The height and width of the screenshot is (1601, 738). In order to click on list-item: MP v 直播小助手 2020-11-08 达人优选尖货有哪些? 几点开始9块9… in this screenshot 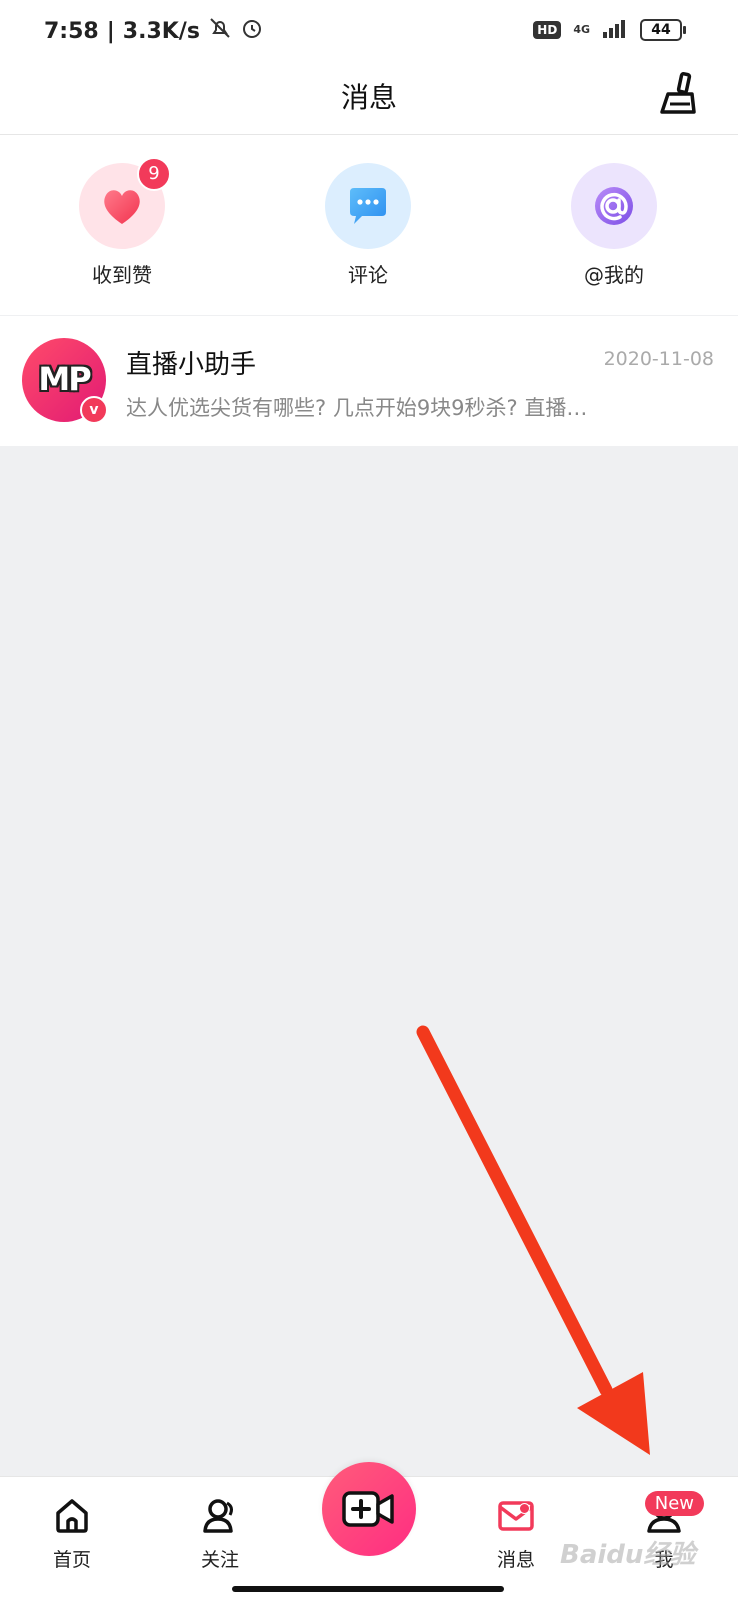, I will do `click(369, 381)`.